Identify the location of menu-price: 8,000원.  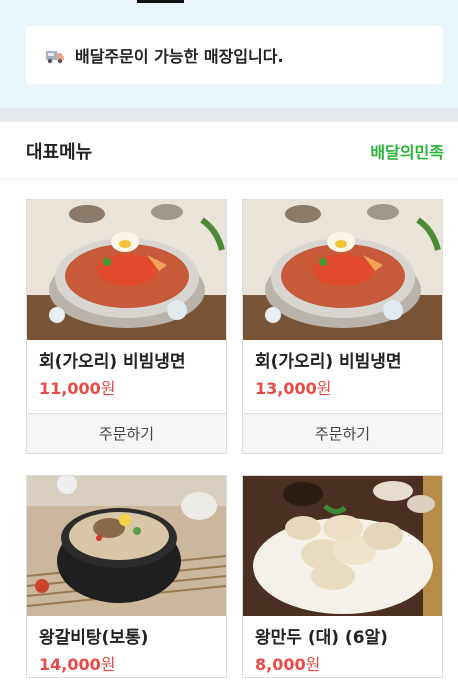
(342, 665).